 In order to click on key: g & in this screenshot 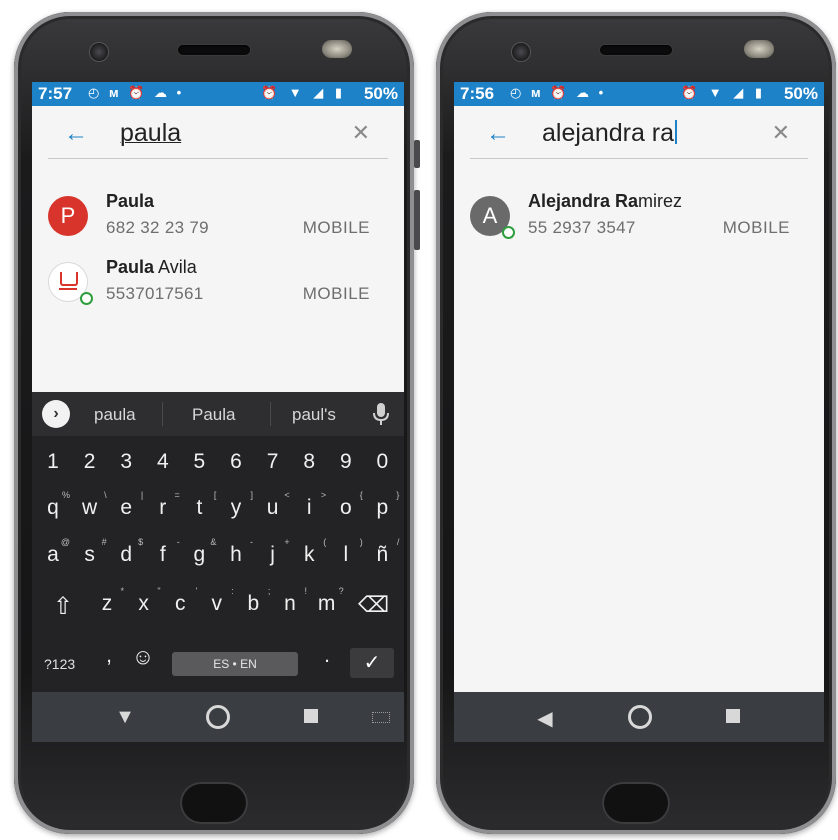, I will do `click(200, 552)`.